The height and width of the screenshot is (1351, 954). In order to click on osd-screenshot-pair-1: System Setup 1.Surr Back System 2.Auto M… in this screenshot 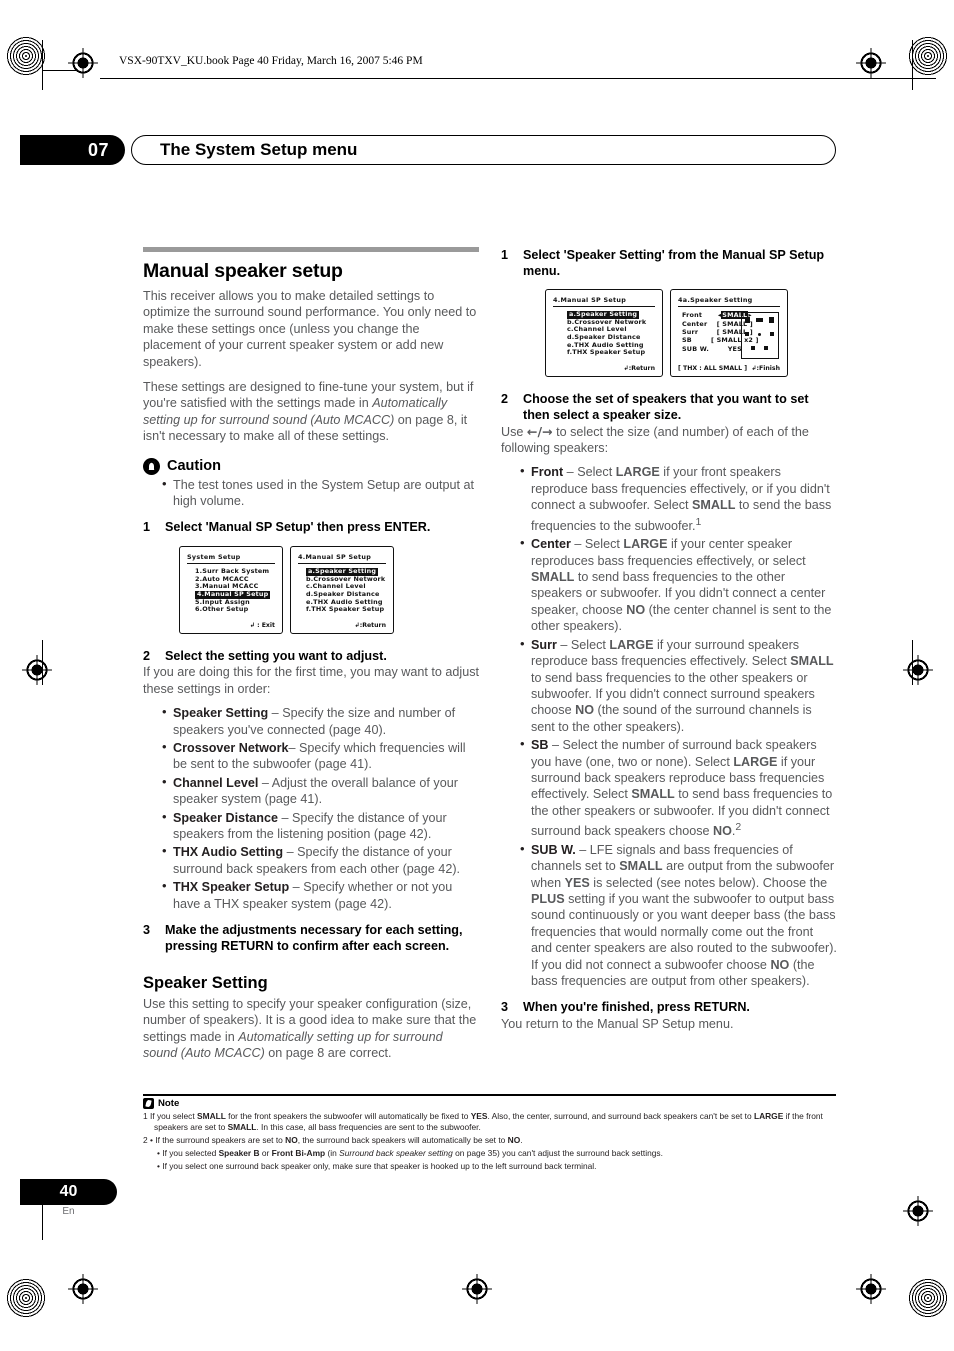, I will do `click(329, 589)`.